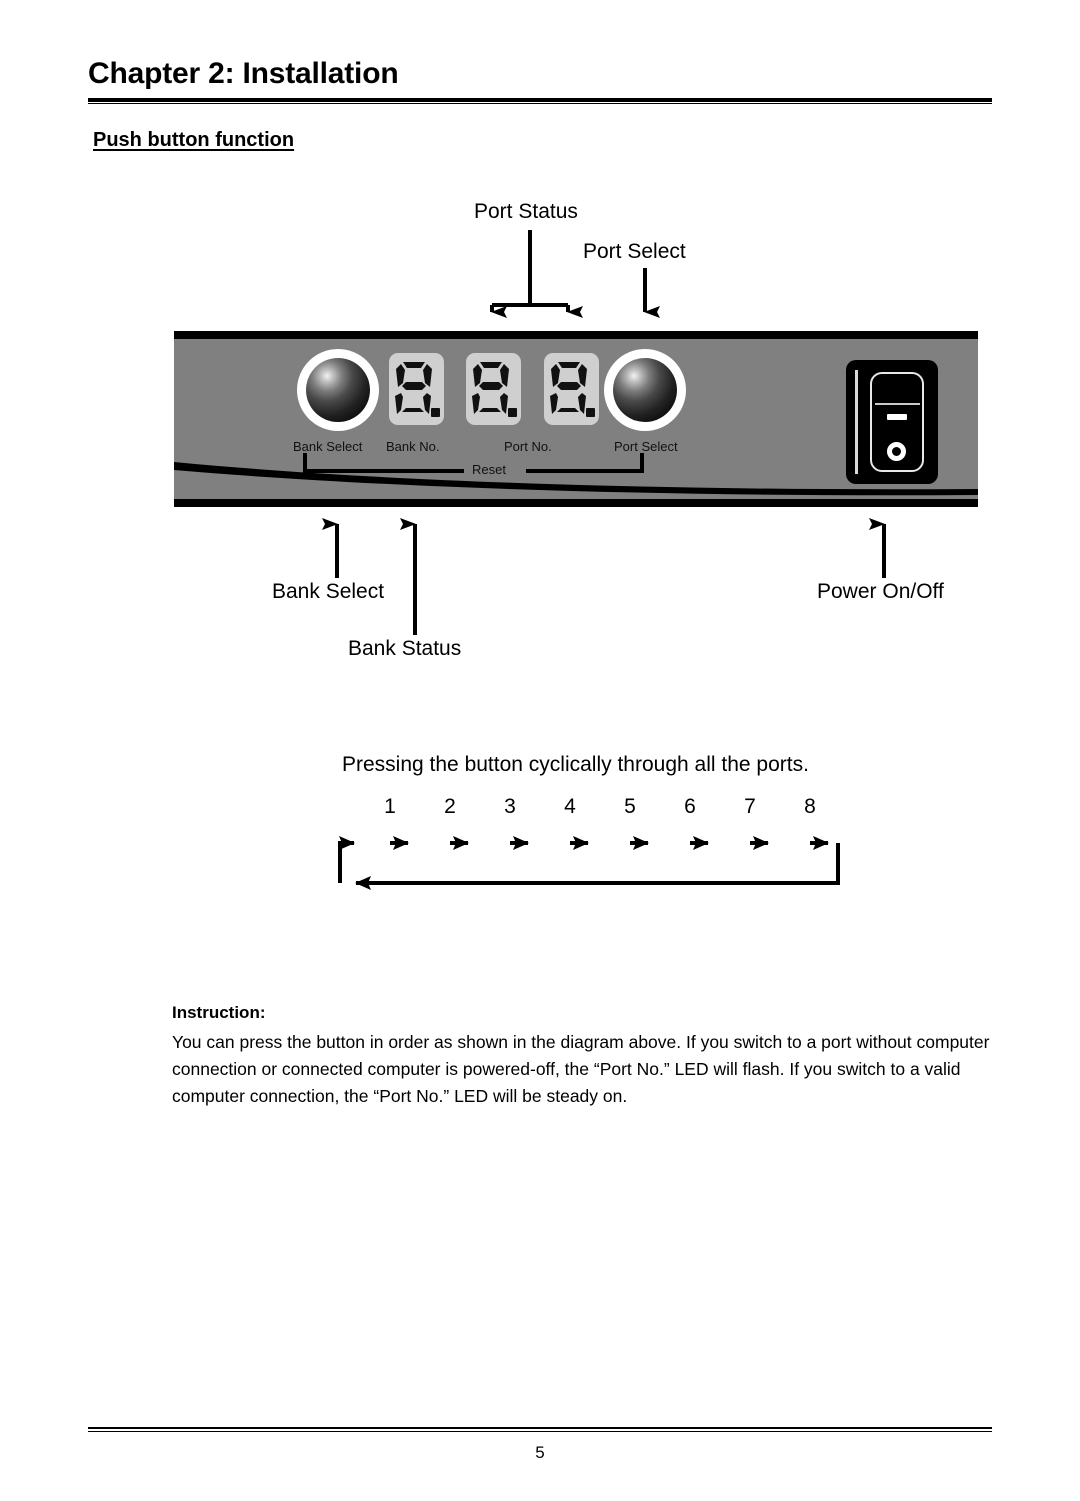  What do you see at coordinates (450, 806) in the screenshot?
I see `cycle-port-number: 2` at bounding box center [450, 806].